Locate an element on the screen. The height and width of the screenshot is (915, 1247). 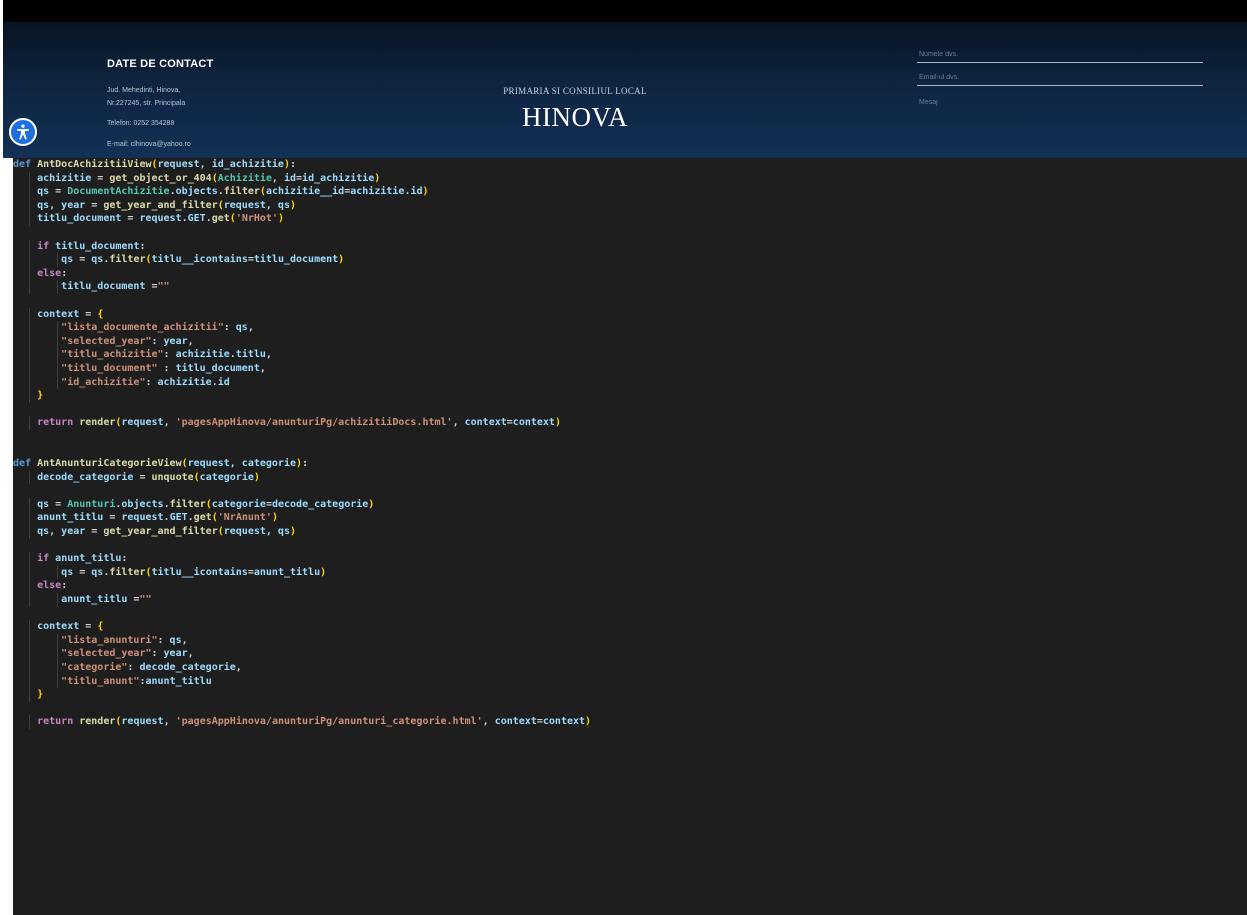
code-token: qs, year is located at coordinates (61, 205).